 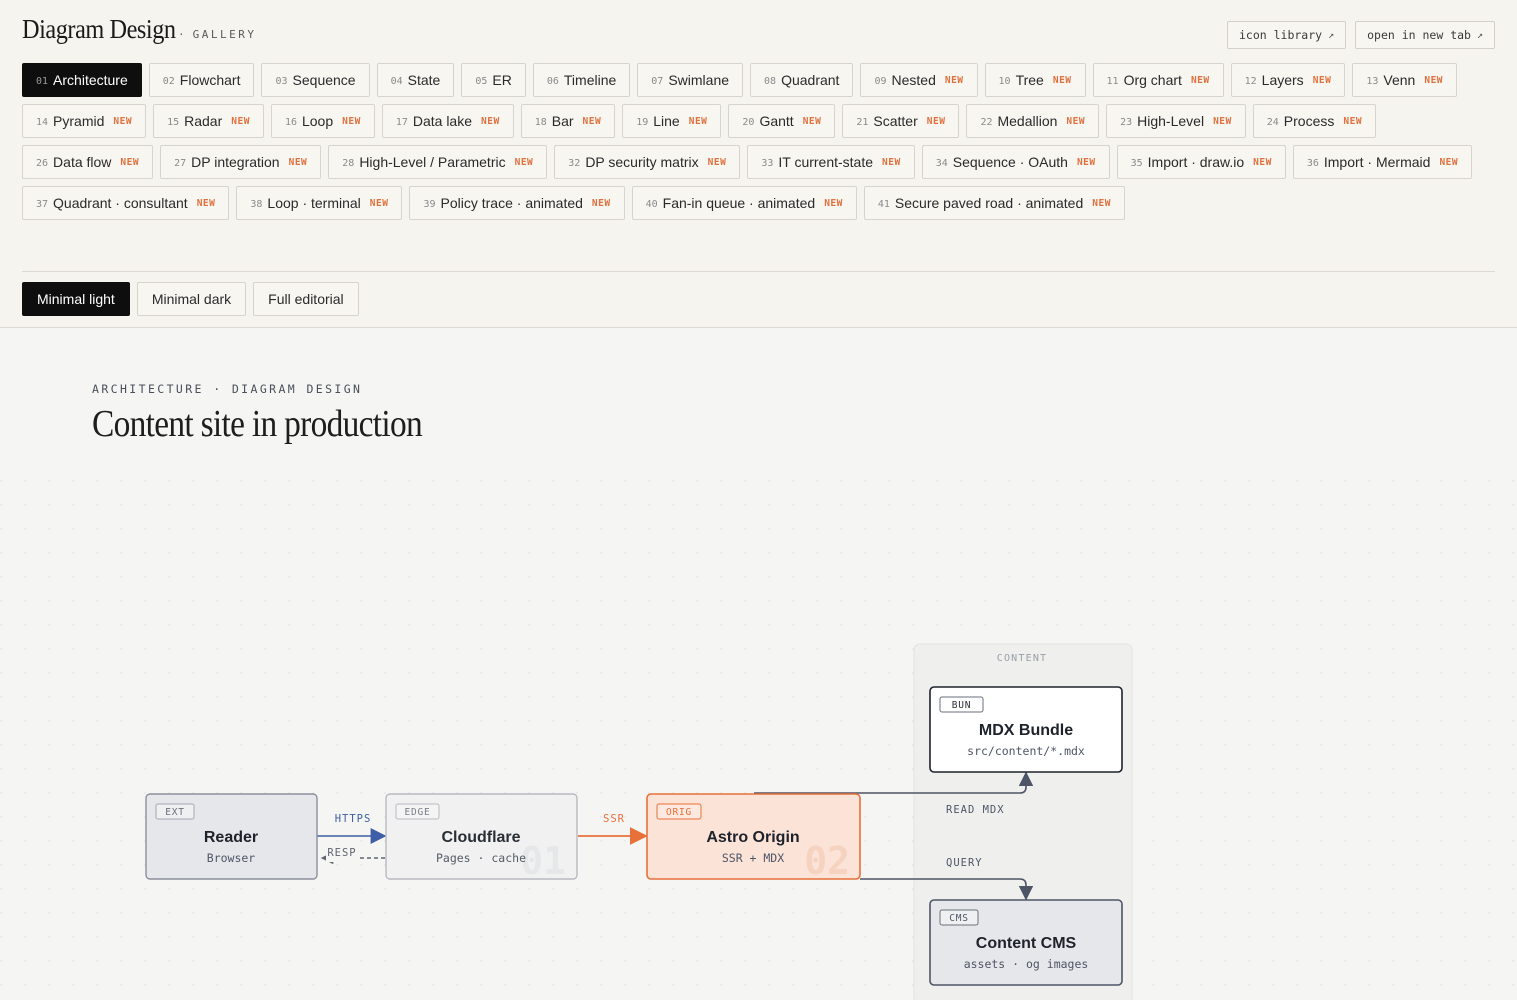 I want to click on tab-line: 19 Line NEW, so click(x=672, y=121).